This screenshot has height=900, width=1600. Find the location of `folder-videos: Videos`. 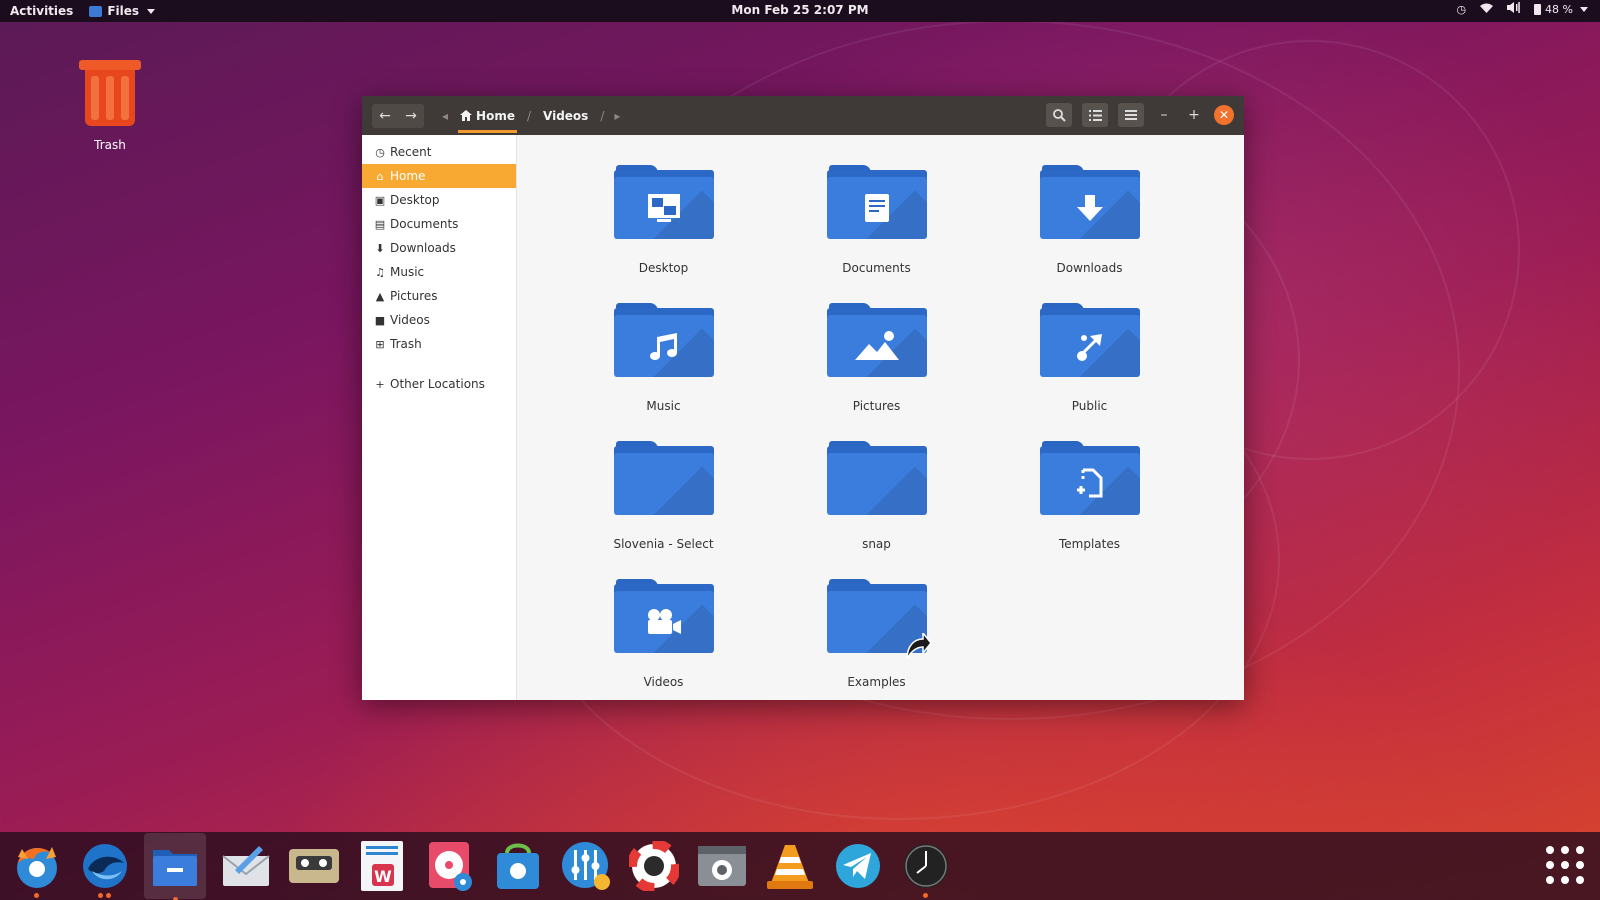

folder-videos: Videos is located at coordinates (663, 648).